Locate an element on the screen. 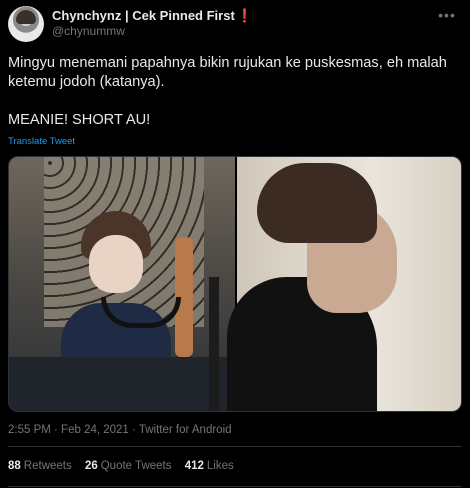 This screenshot has height=488, width=470. likes-stat: 412 Likes is located at coordinates (209, 466).